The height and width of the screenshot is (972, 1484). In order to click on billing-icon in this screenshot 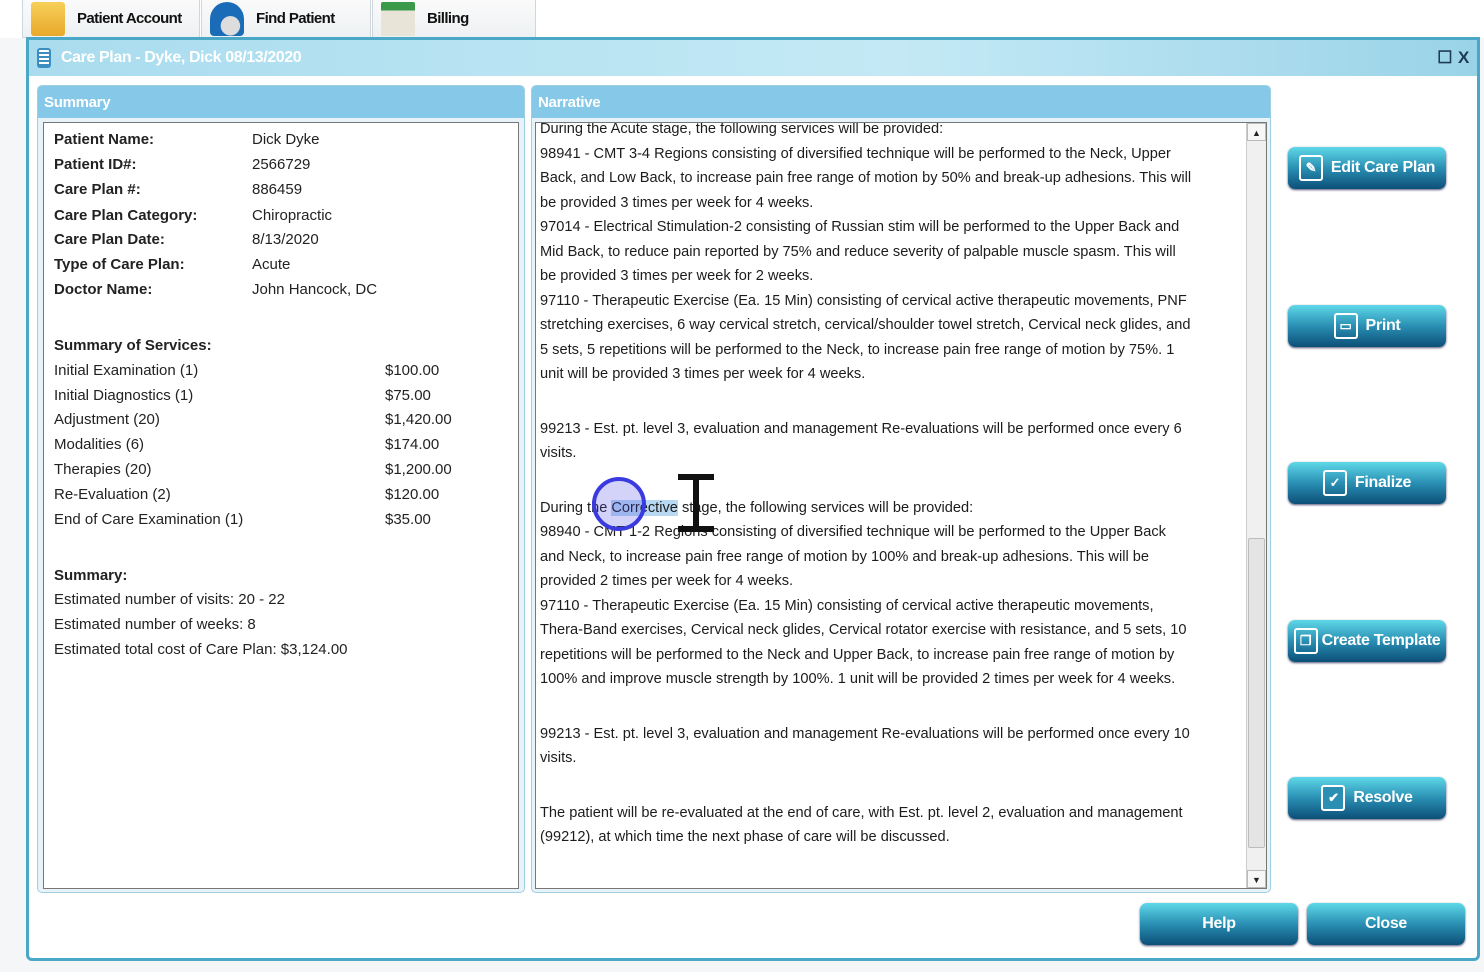, I will do `click(398, 18)`.